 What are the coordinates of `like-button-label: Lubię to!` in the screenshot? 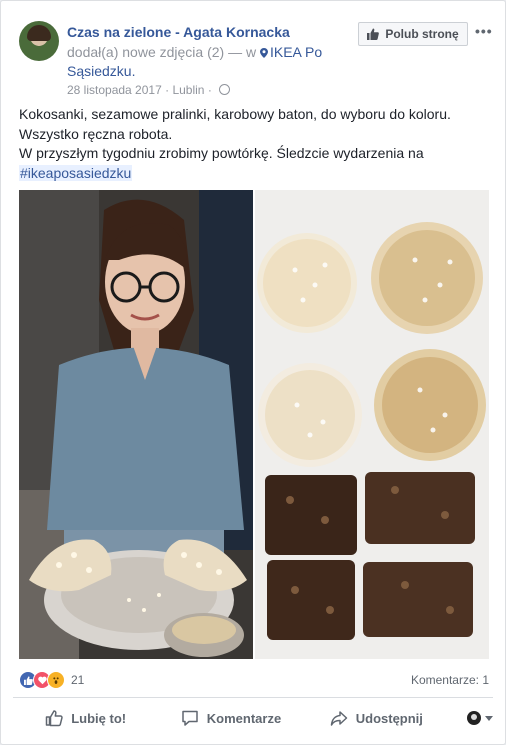 It's located at (99, 718).